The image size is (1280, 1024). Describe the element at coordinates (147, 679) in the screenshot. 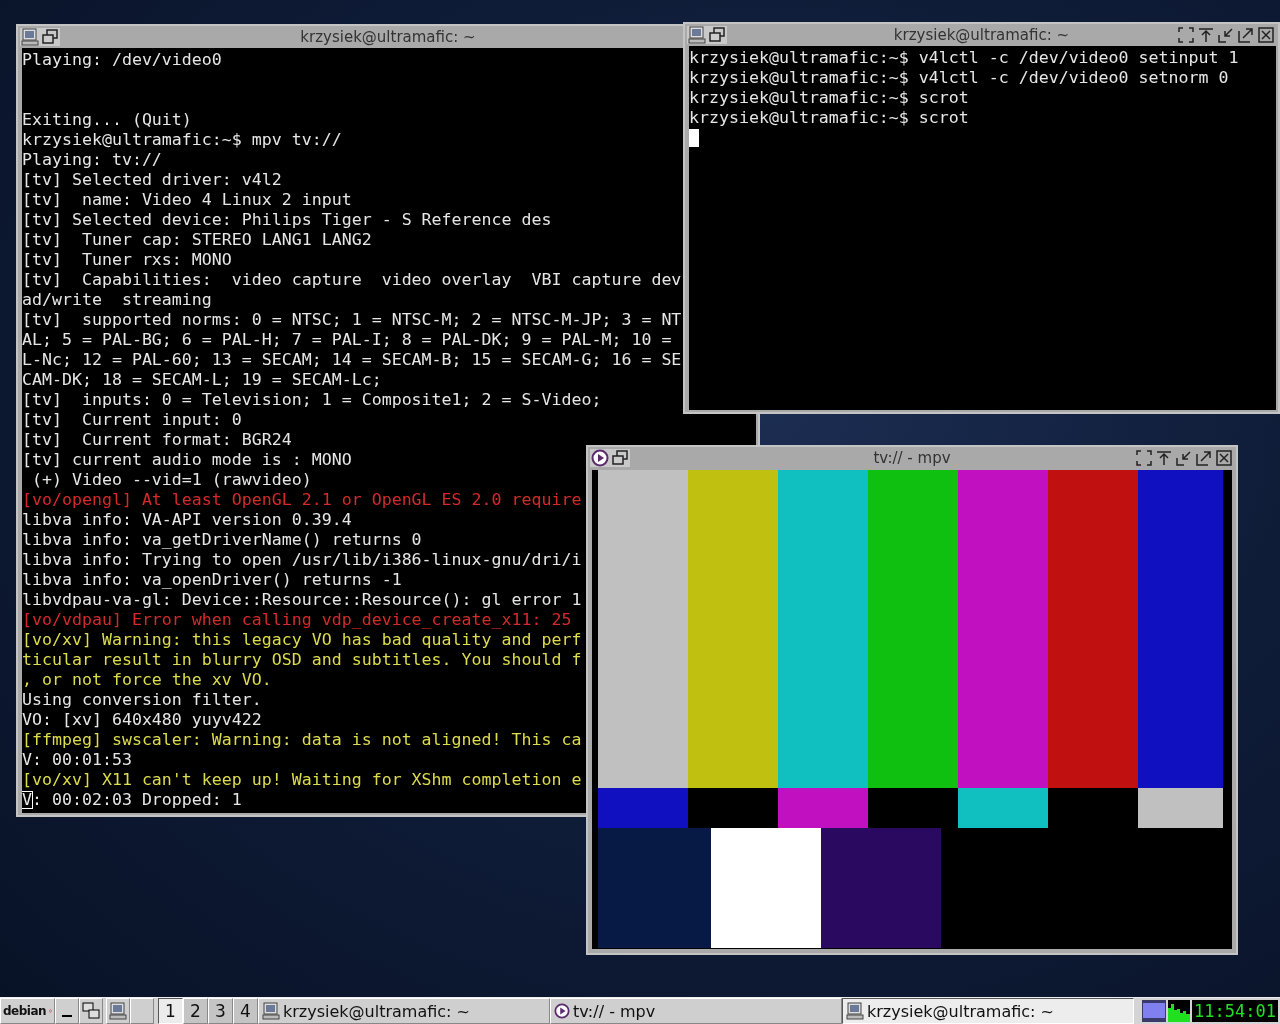

I see `terminal-line: , or not force the xv VO.` at that location.